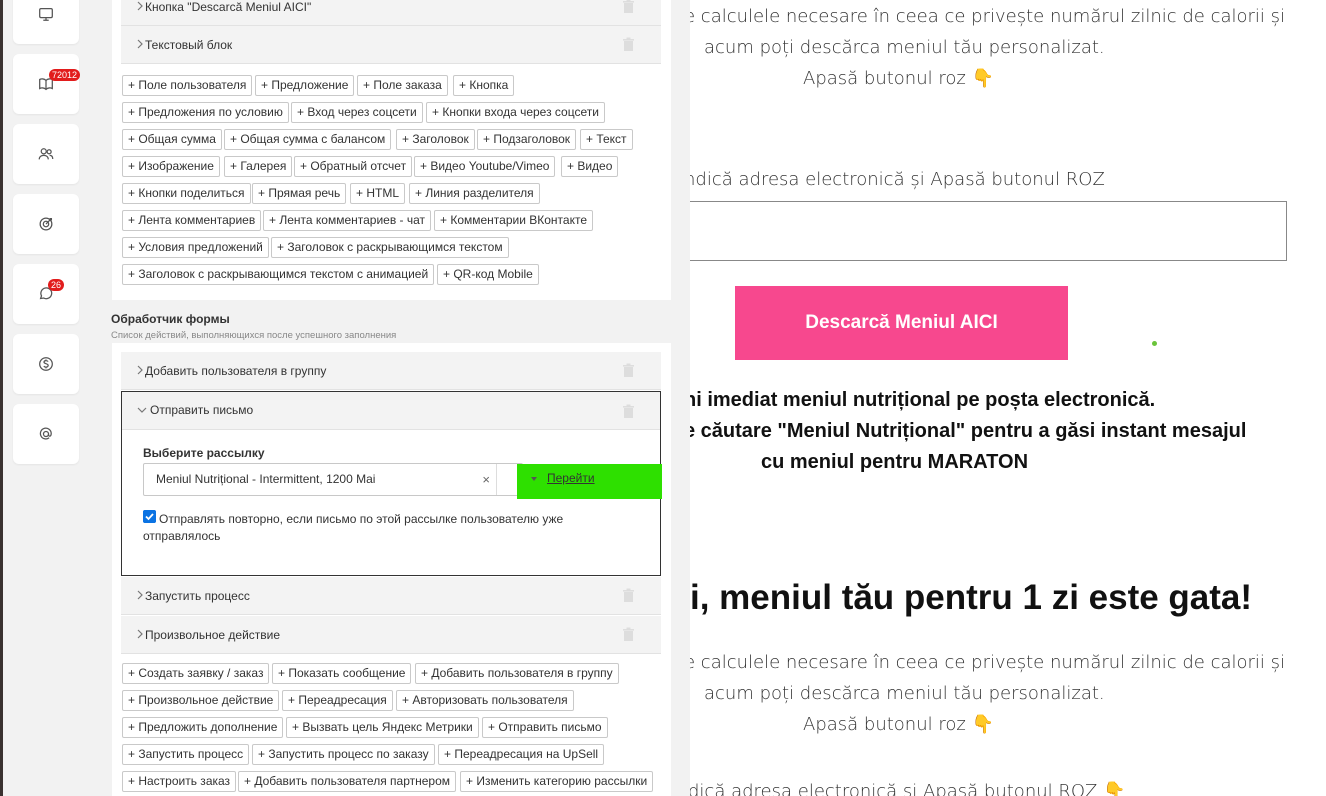 The width and height of the screenshot is (1326, 796). I want to click on green-dot, so click(1154, 343).